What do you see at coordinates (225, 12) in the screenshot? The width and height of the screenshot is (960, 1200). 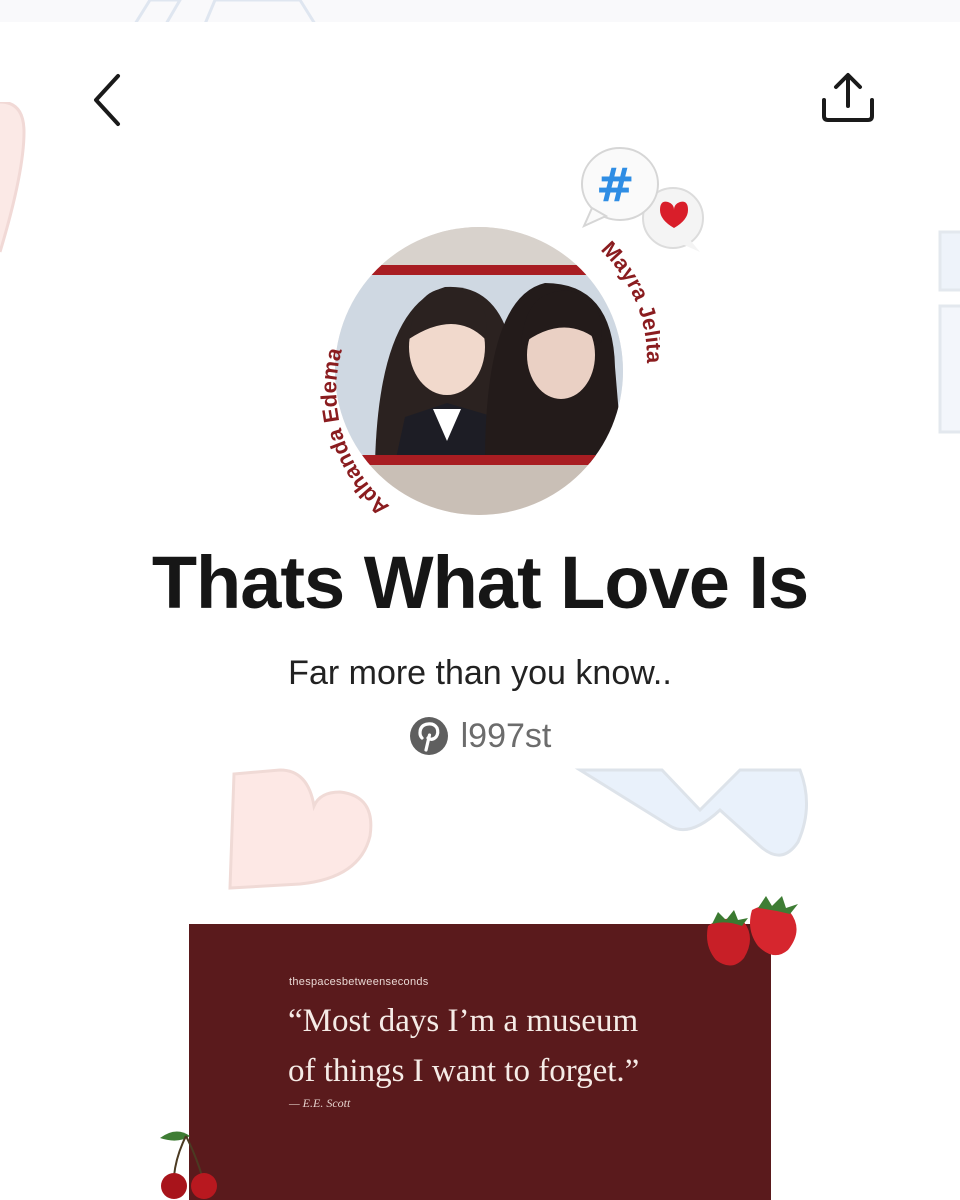 I see `top-decoration` at bounding box center [225, 12].